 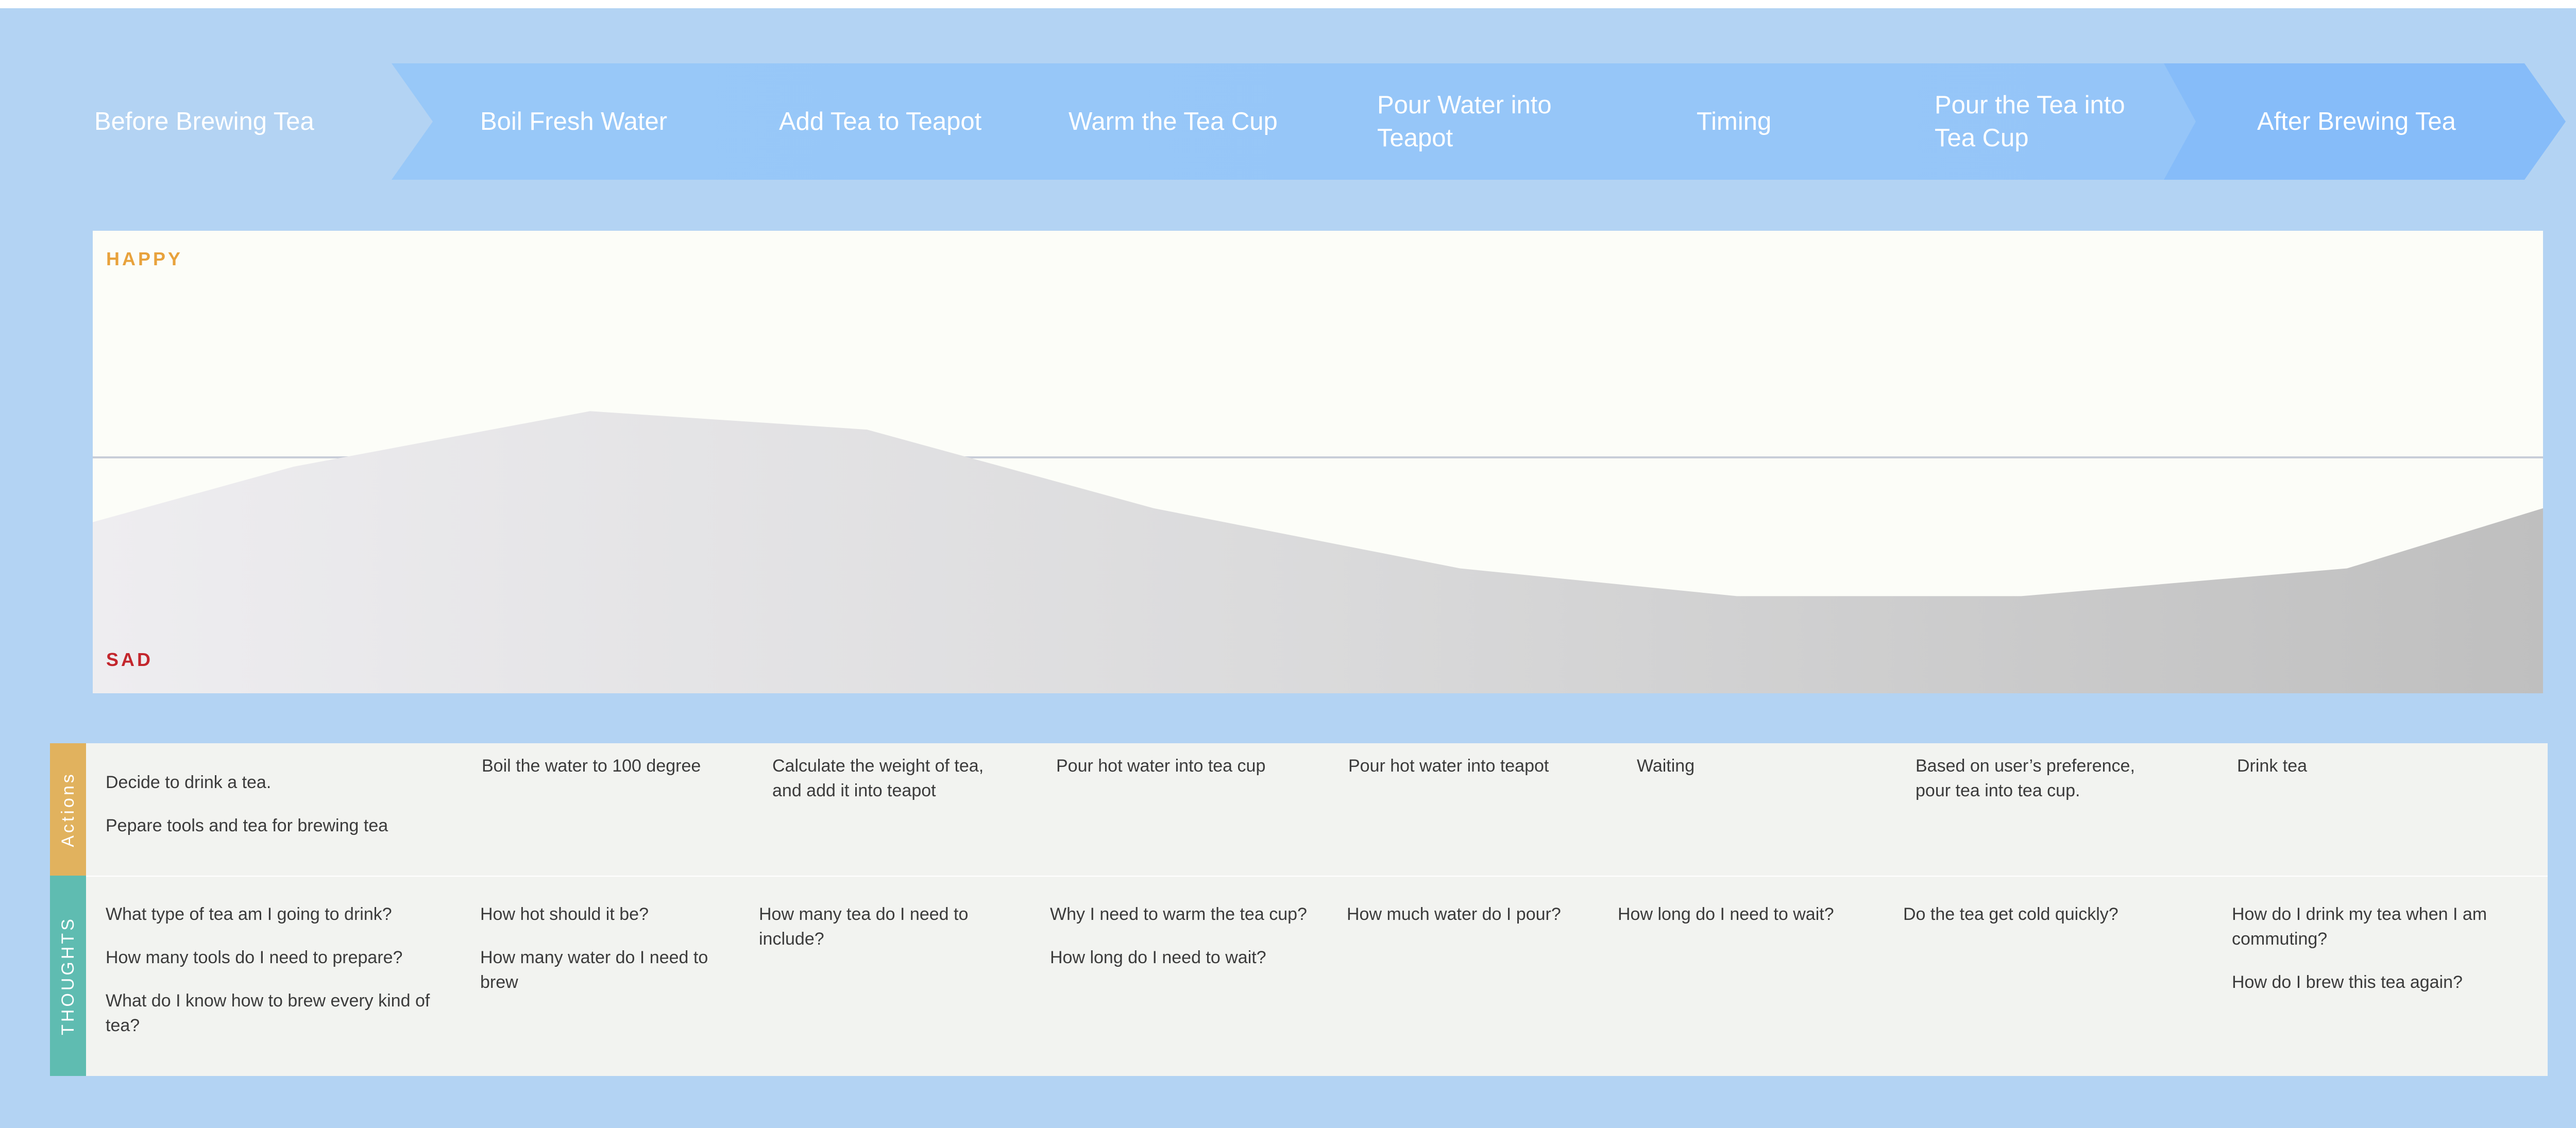 I want to click on action-text: Waiting, so click(x=1666, y=766).